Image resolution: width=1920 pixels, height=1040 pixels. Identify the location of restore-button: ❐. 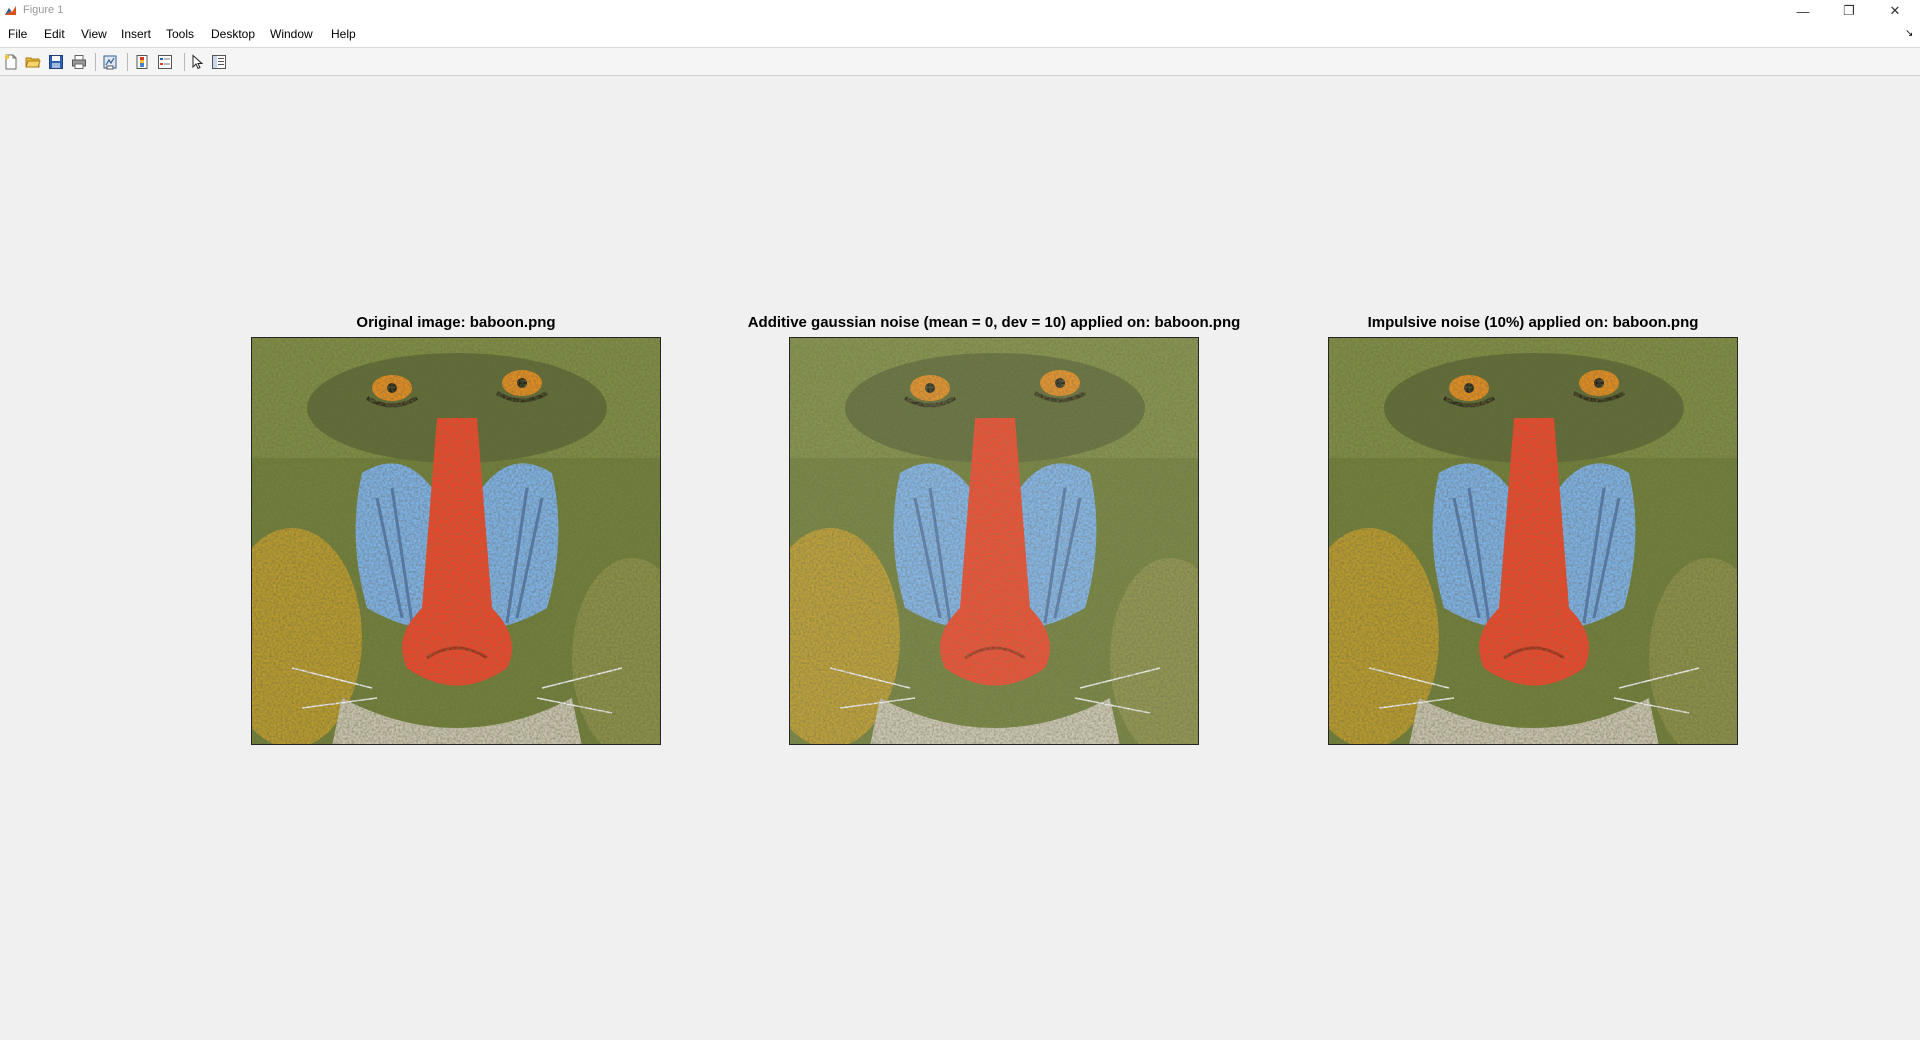
(1849, 11).